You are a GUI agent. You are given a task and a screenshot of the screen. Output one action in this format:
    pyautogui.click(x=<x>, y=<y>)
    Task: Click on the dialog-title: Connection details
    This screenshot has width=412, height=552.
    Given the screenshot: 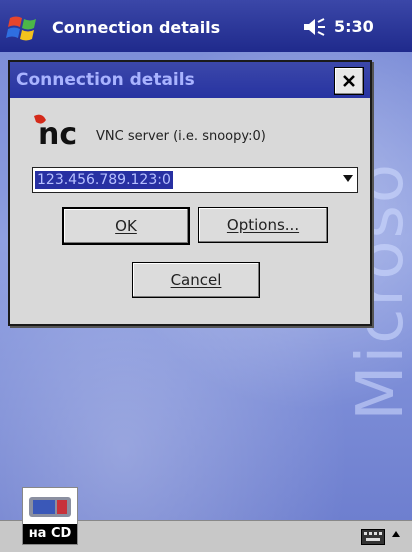 What is the action you would take?
    pyautogui.click(x=105, y=80)
    